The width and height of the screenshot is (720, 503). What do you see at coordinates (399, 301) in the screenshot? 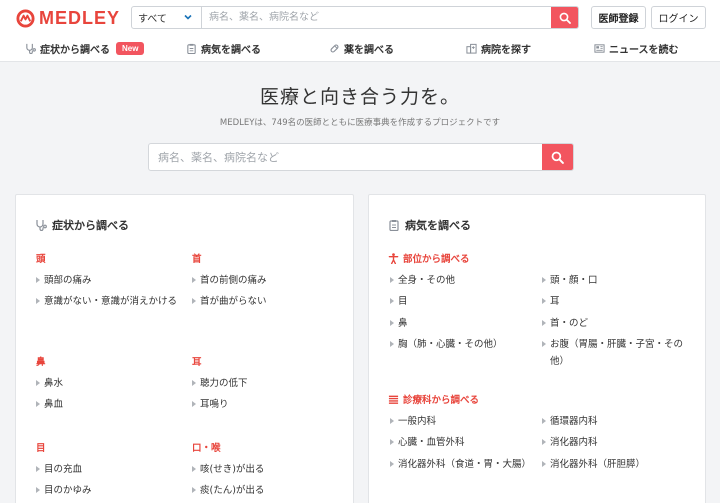
I see `body-part-link: 目` at bounding box center [399, 301].